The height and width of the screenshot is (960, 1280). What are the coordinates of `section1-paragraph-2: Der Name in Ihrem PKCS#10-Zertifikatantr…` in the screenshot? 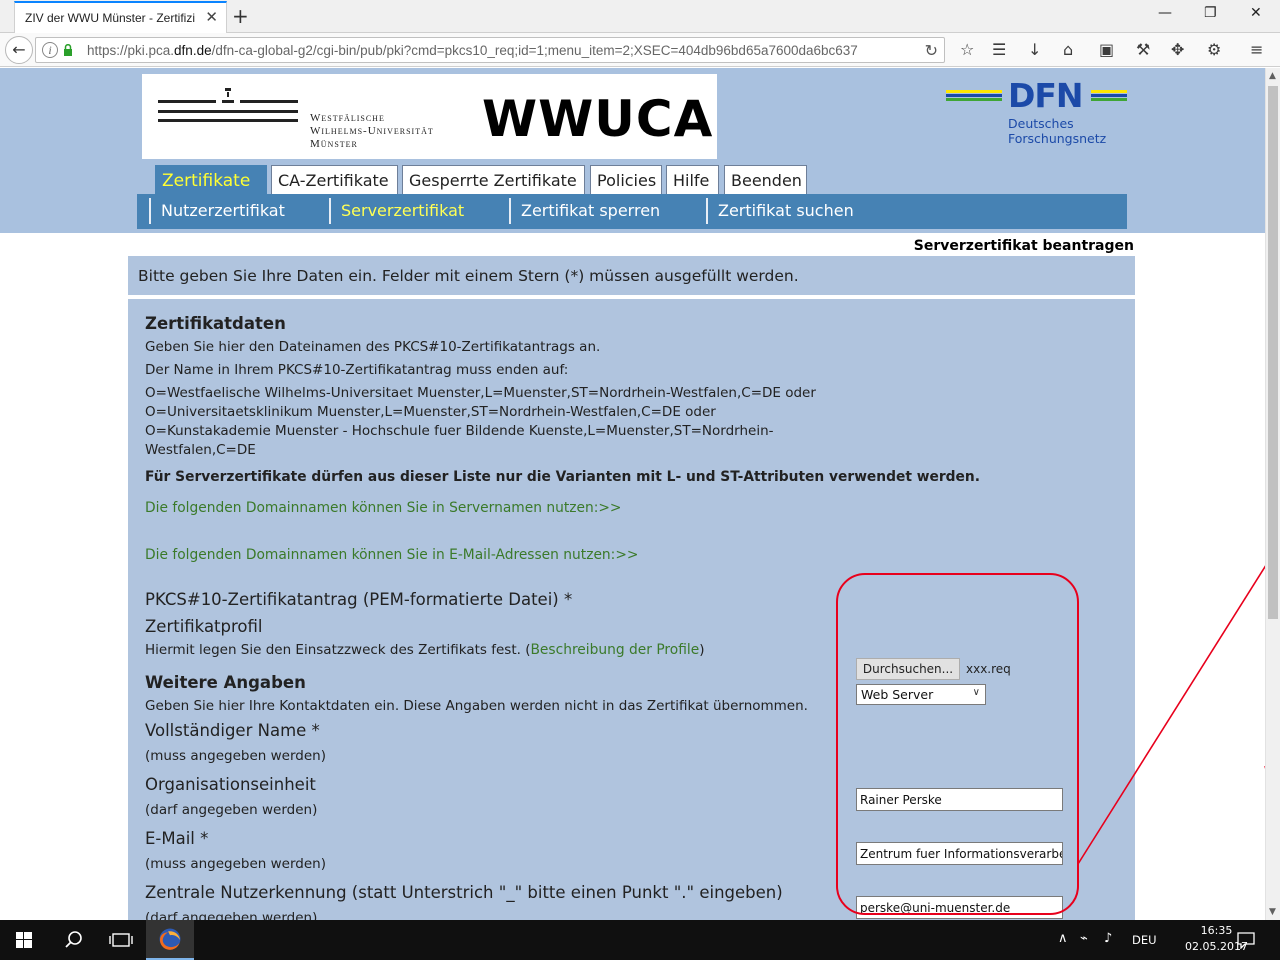 It's located at (357, 370).